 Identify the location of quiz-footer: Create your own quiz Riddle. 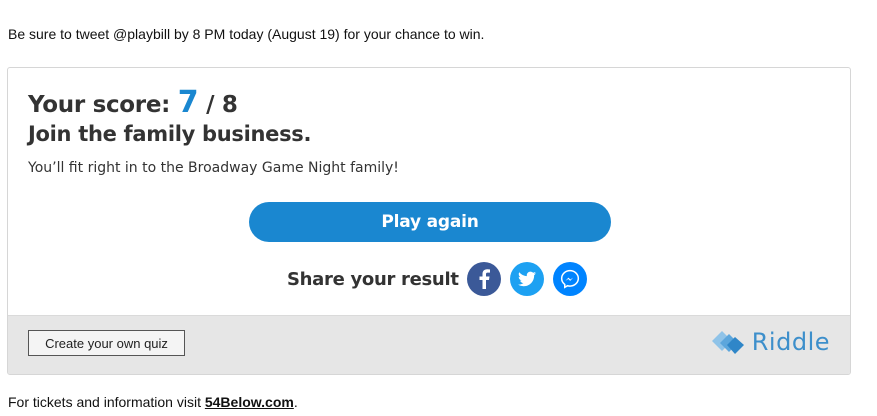
(429, 344).